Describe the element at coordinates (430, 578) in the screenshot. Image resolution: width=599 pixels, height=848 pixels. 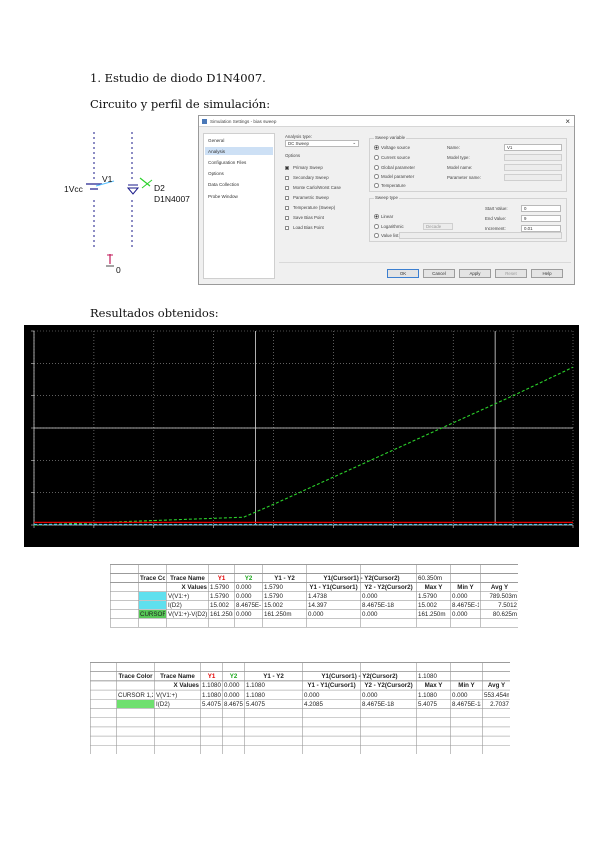
I see `table-cell: 60.350m` at that location.